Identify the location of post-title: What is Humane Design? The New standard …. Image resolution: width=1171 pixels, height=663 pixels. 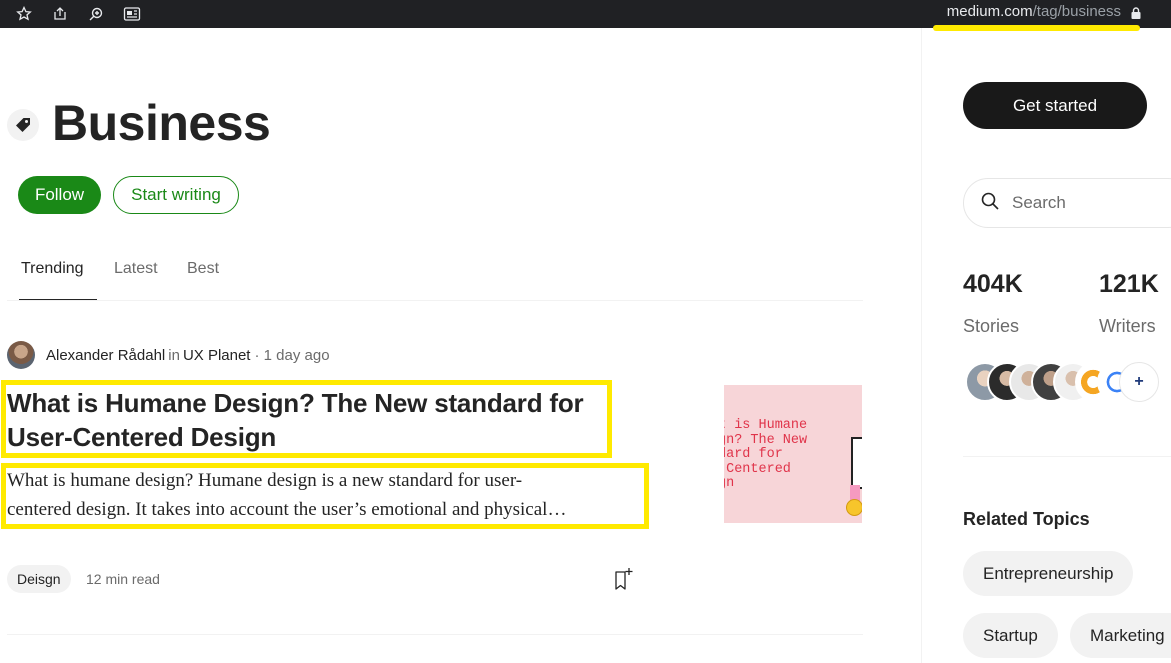
(307, 420).